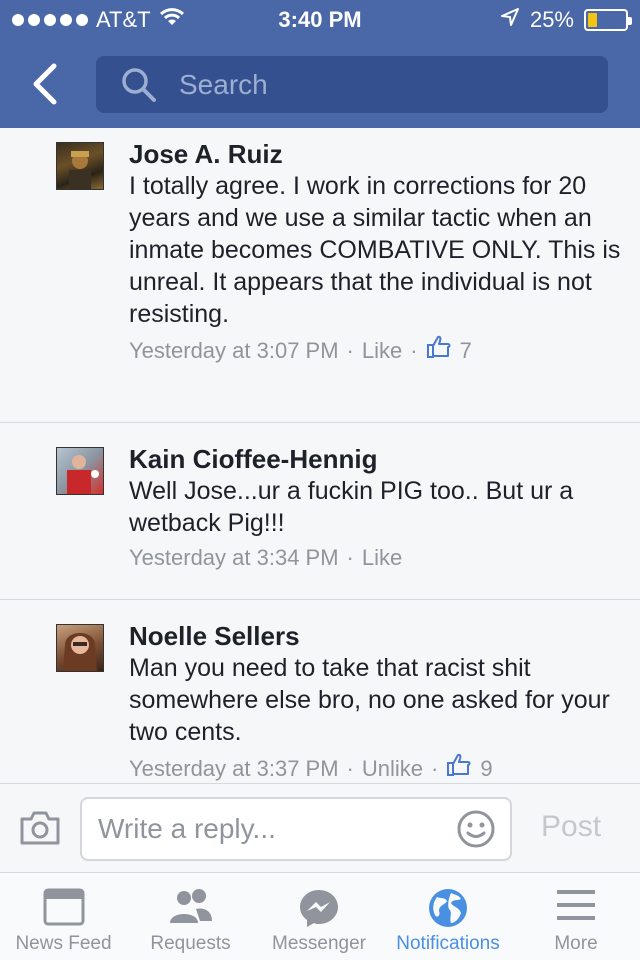 This screenshot has width=640, height=960. Describe the element at coordinates (64, 909) in the screenshot. I see `news-feed-icon` at that location.